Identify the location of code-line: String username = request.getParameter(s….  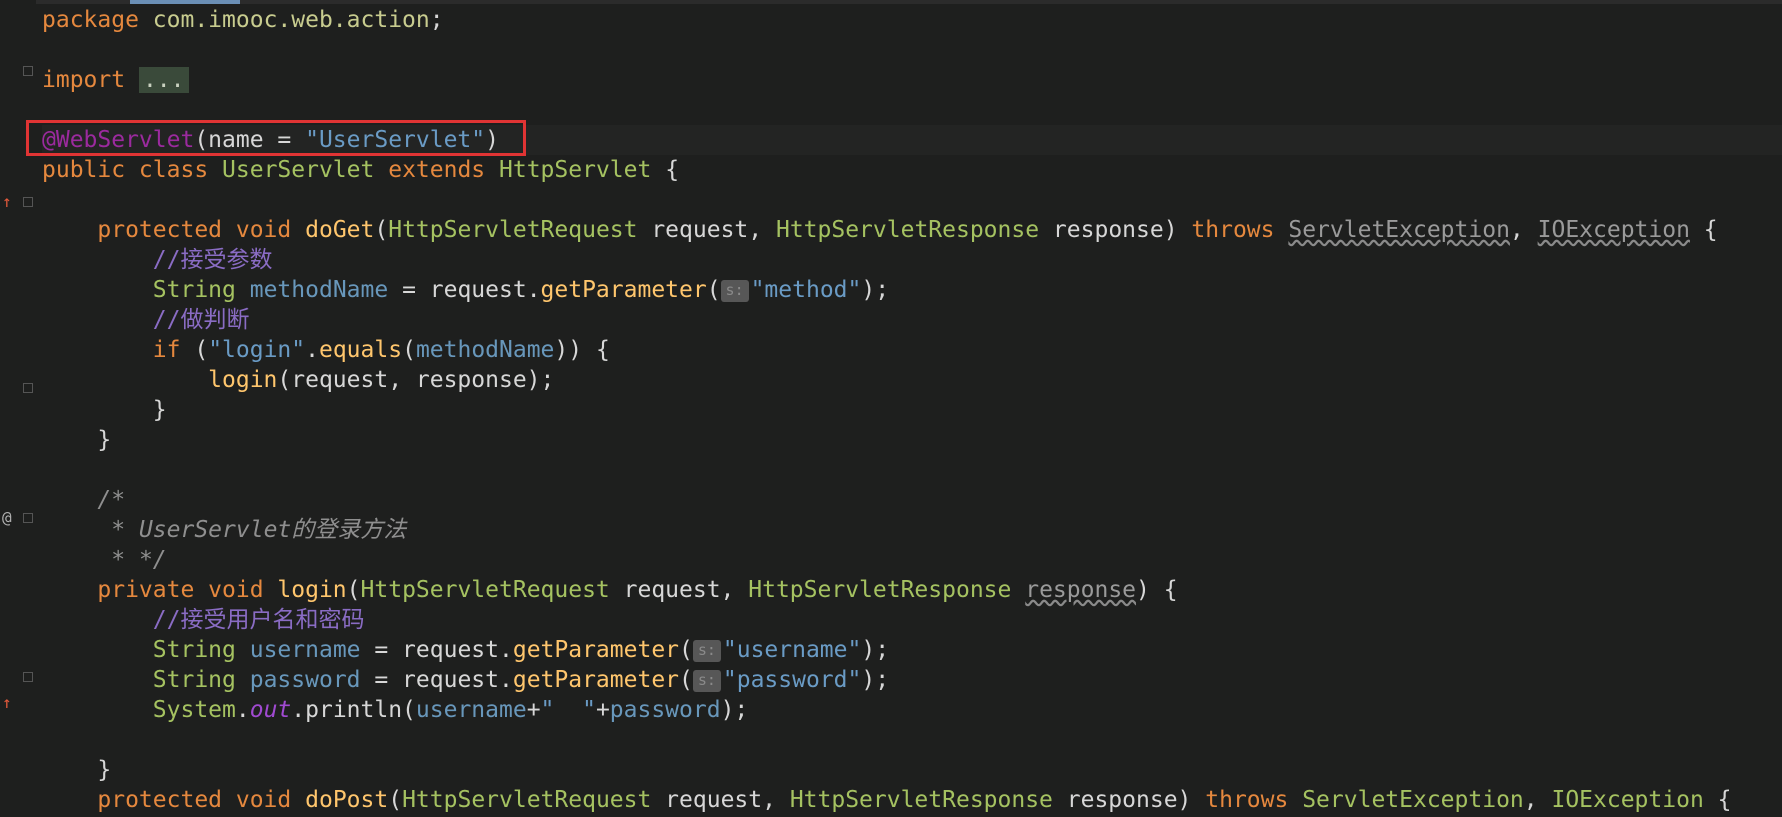
(912, 650).